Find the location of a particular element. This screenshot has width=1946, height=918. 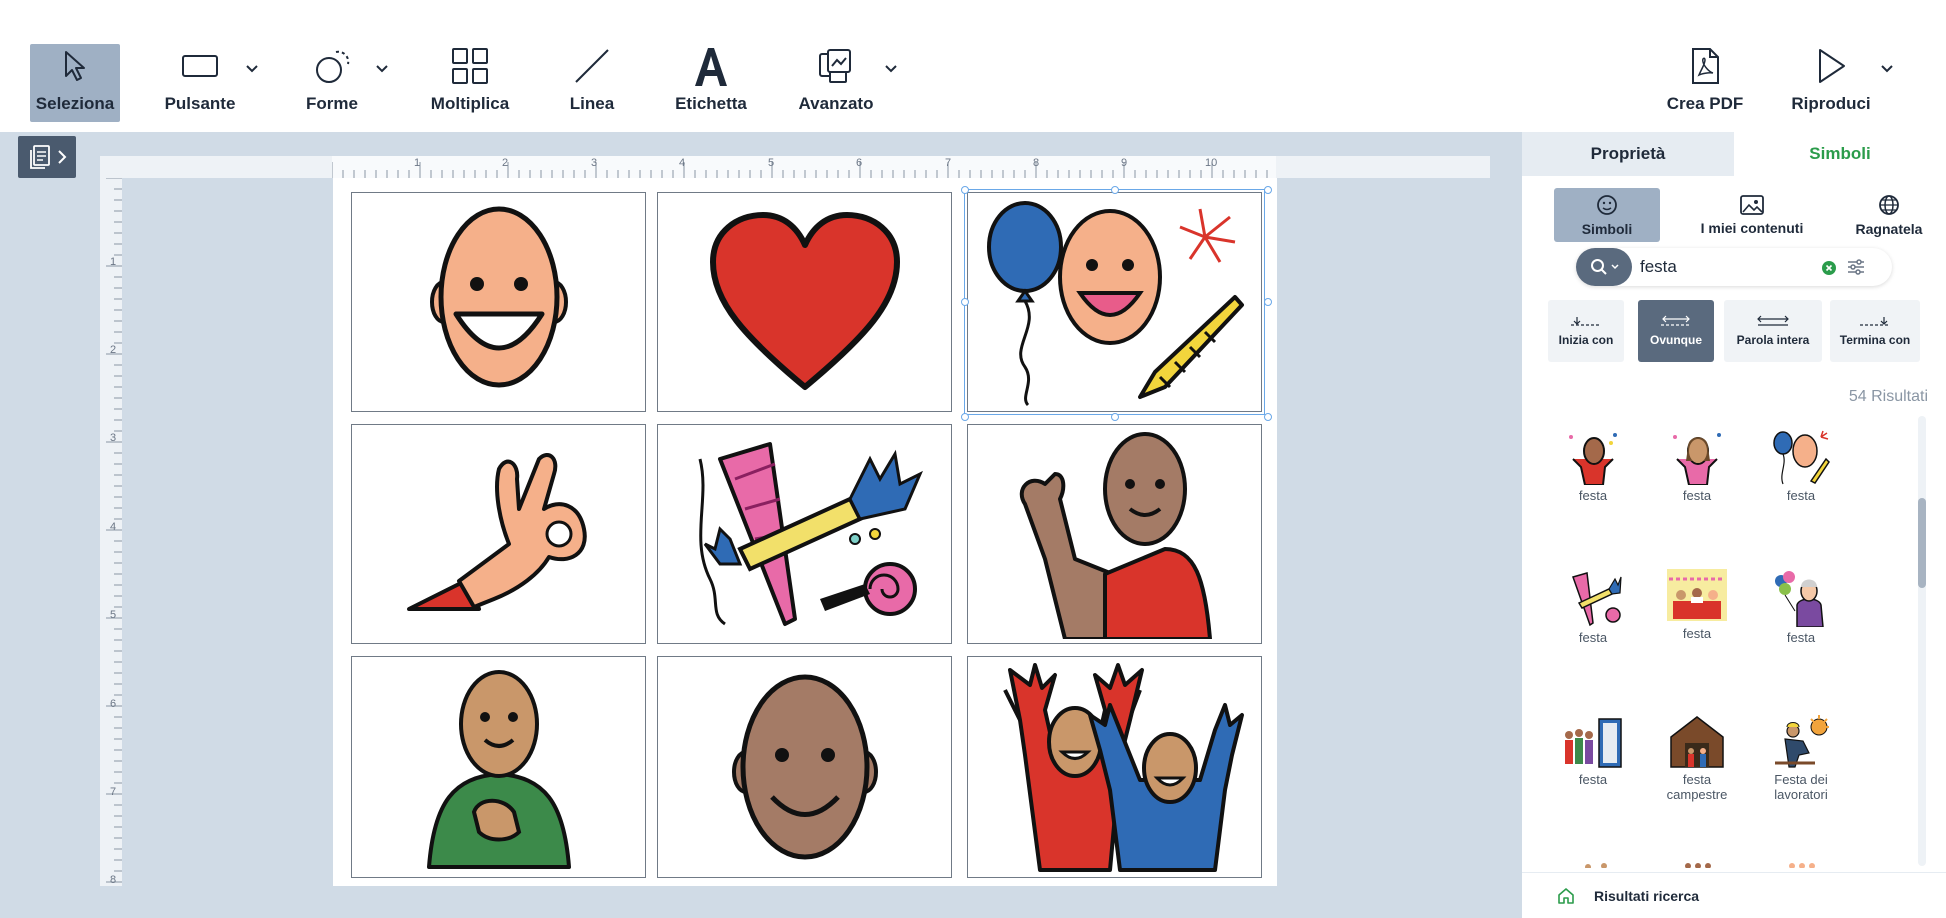

symbol-cell-person-hand-on-chest is located at coordinates (498, 767).